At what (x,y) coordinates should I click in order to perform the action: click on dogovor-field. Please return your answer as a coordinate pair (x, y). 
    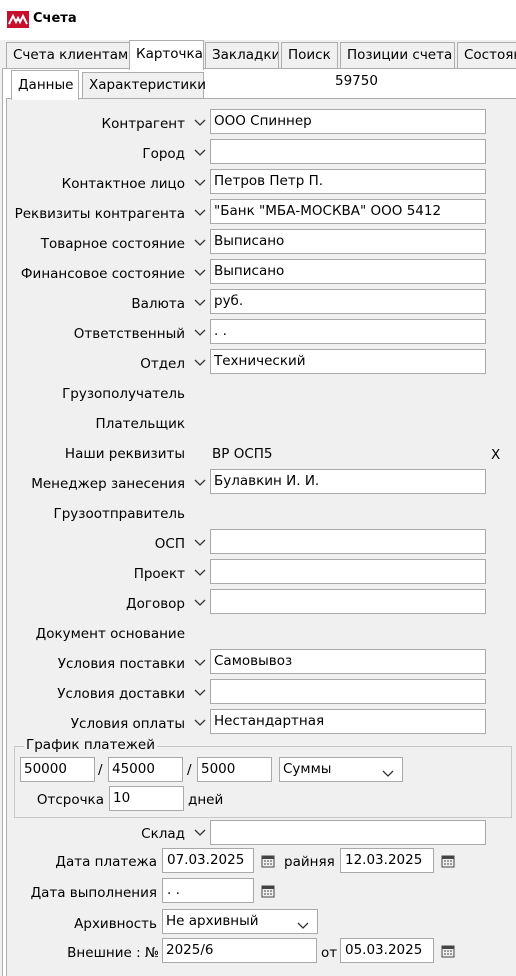
    Looking at the image, I should click on (348, 601).